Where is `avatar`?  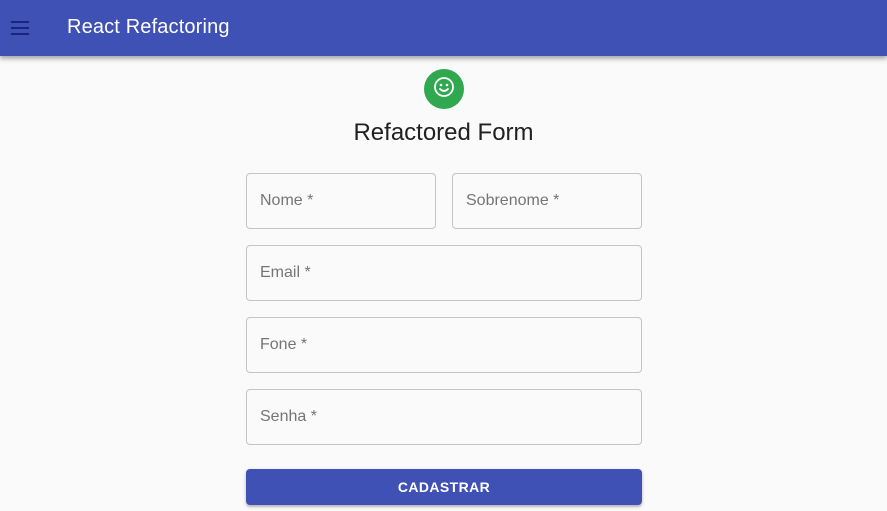 avatar is located at coordinates (444, 89).